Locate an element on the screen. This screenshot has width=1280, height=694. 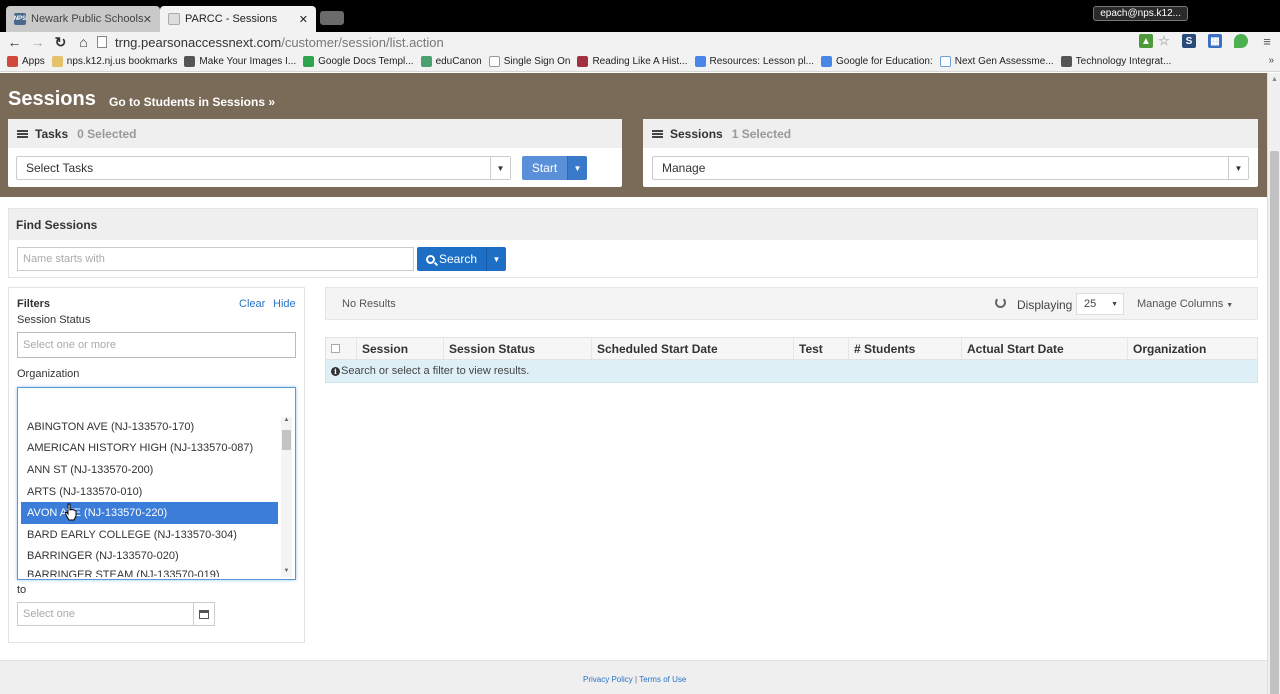
tasks-panel-head: Tasks 0 Selected is located at coordinates (315, 133).